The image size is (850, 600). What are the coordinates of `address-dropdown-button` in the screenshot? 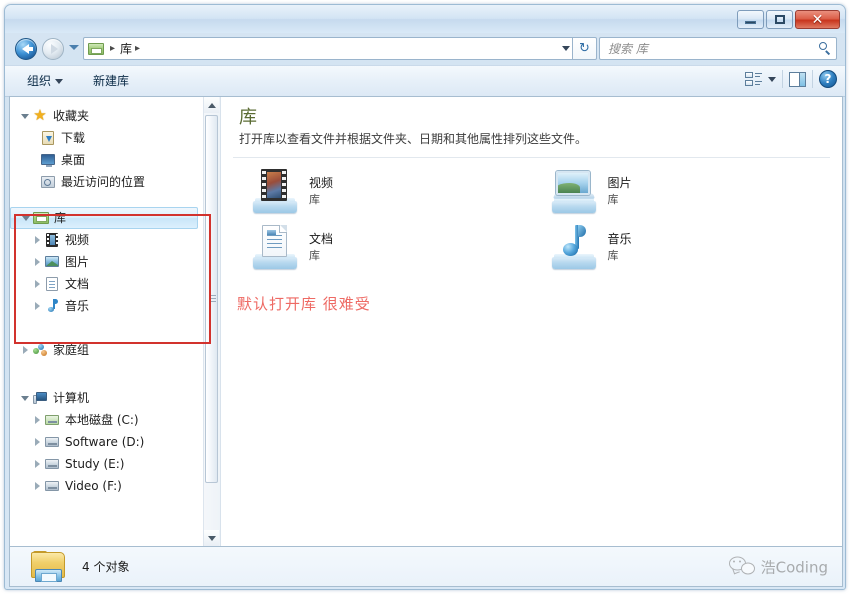 It's located at (565, 48).